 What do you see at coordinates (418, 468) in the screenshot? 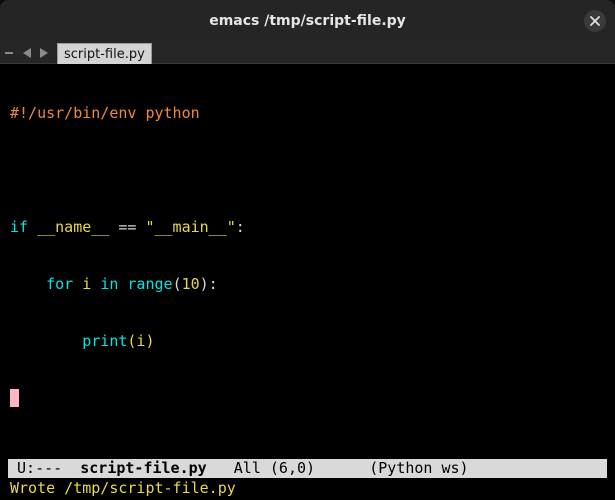
I see `major-mode: (Python ws)` at bounding box center [418, 468].